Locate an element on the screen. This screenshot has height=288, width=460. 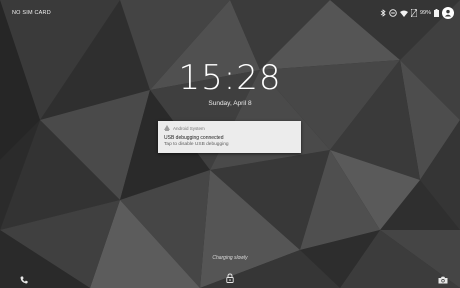
notification-header: Android System is located at coordinates (184, 128).